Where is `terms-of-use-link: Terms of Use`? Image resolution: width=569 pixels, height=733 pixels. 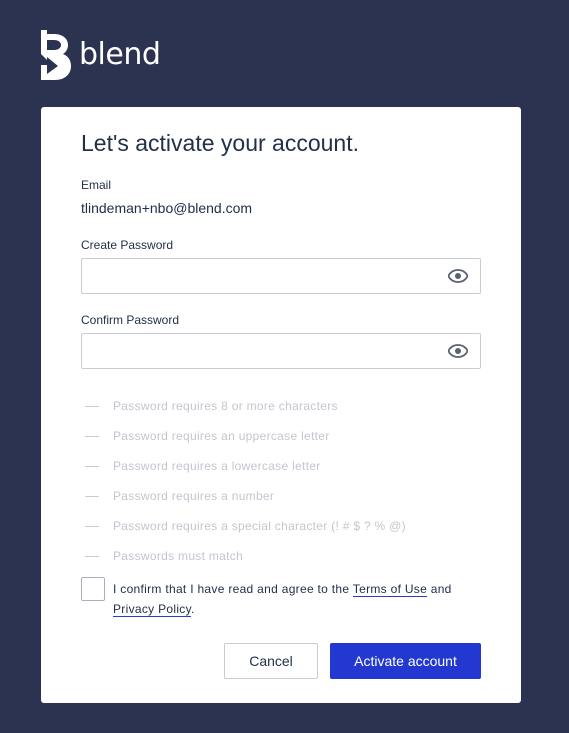 terms-of-use-link: Terms of Use is located at coordinates (390, 589).